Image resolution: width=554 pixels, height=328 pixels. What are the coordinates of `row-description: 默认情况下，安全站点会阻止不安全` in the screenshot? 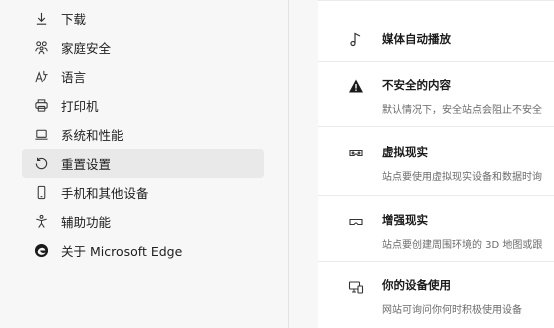 It's located at (462, 110).